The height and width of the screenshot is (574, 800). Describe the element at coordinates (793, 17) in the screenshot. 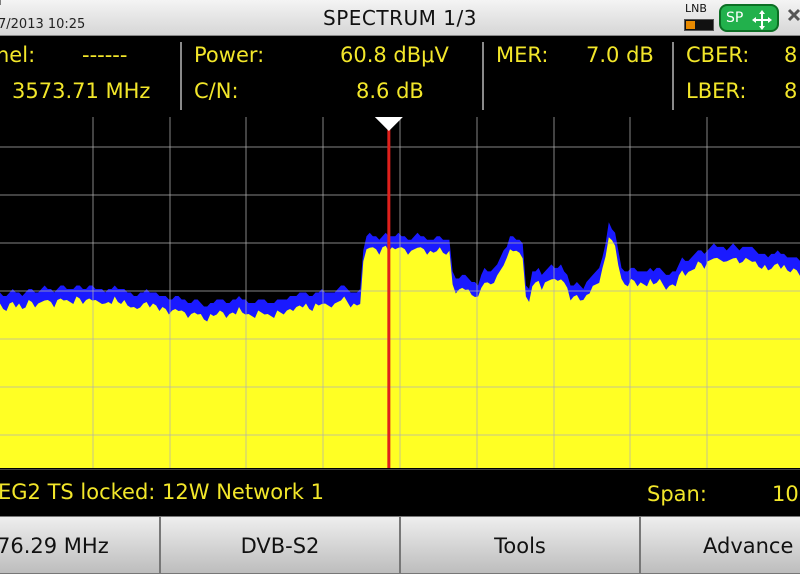

I see `close-icon` at that location.